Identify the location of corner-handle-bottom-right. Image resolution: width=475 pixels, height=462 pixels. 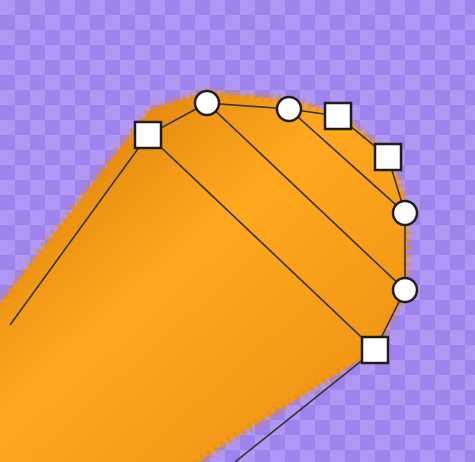
(375, 350).